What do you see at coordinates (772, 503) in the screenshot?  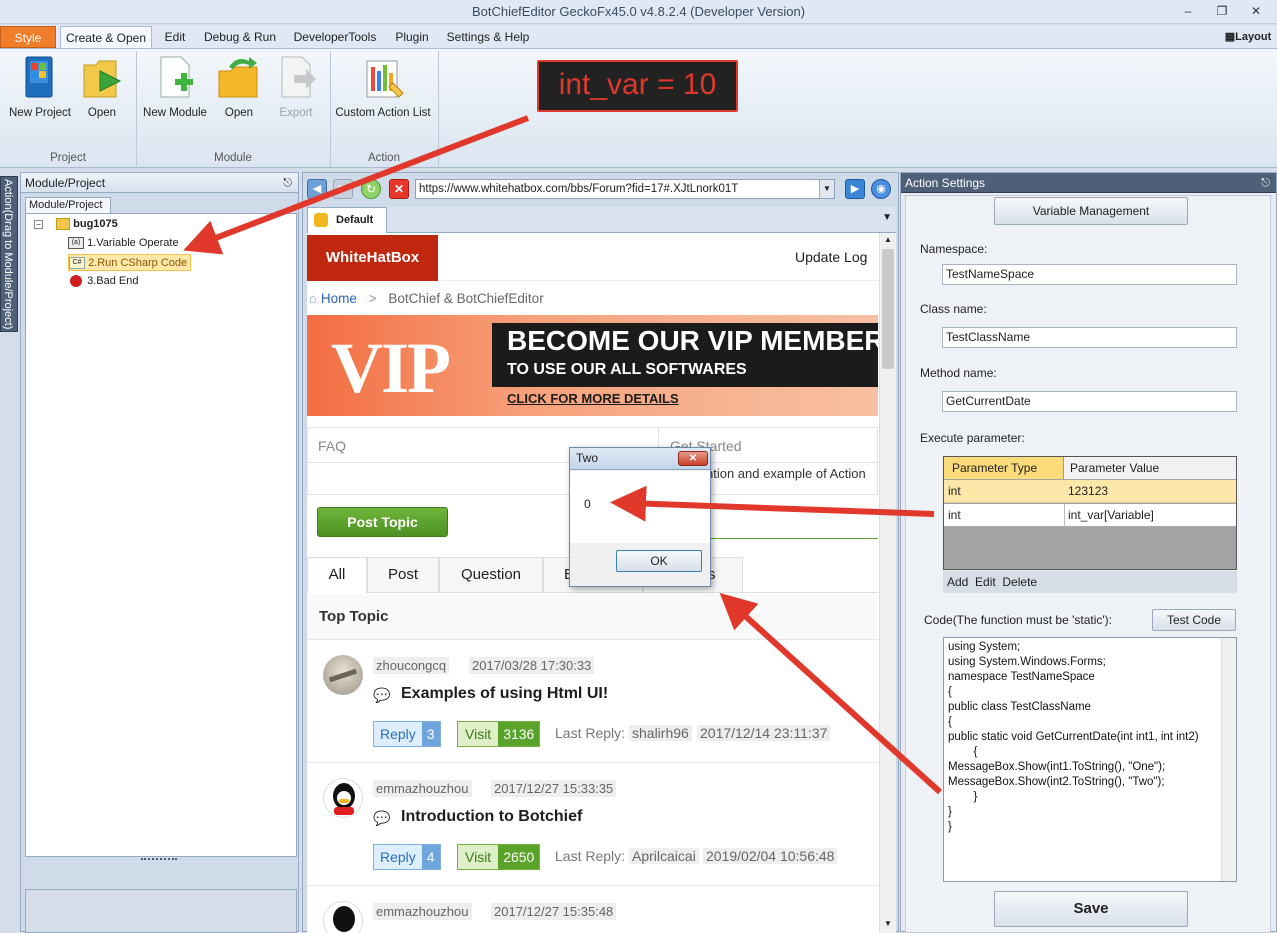 I see `arrow-param-to-dialog` at bounding box center [772, 503].